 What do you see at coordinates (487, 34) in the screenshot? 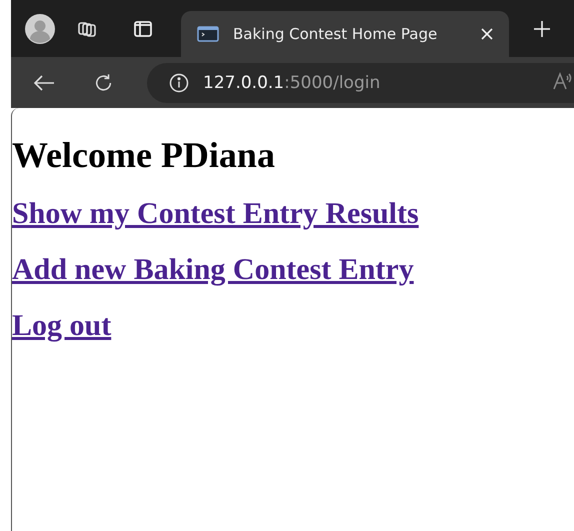
I see `close-icon` at bounding box center [487, 34].